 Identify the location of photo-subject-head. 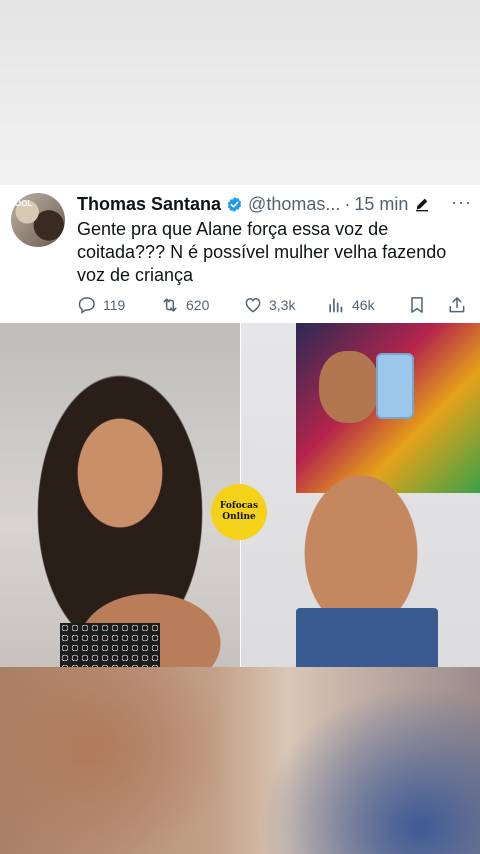
(349, 387).